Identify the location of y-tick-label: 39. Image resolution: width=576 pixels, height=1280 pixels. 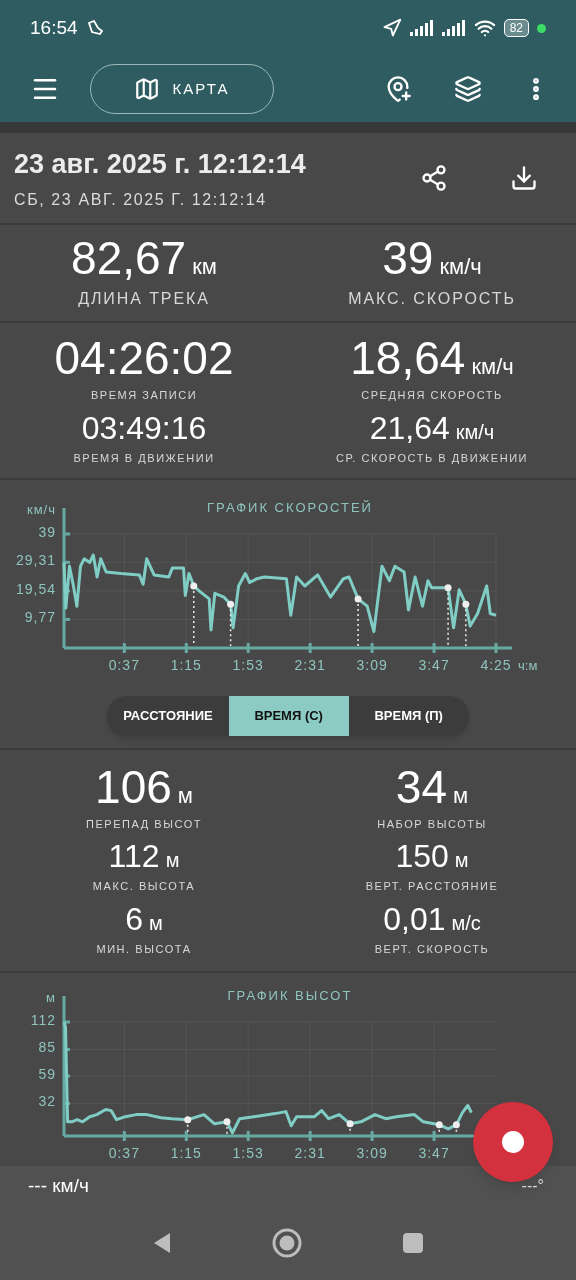
(47, 532).